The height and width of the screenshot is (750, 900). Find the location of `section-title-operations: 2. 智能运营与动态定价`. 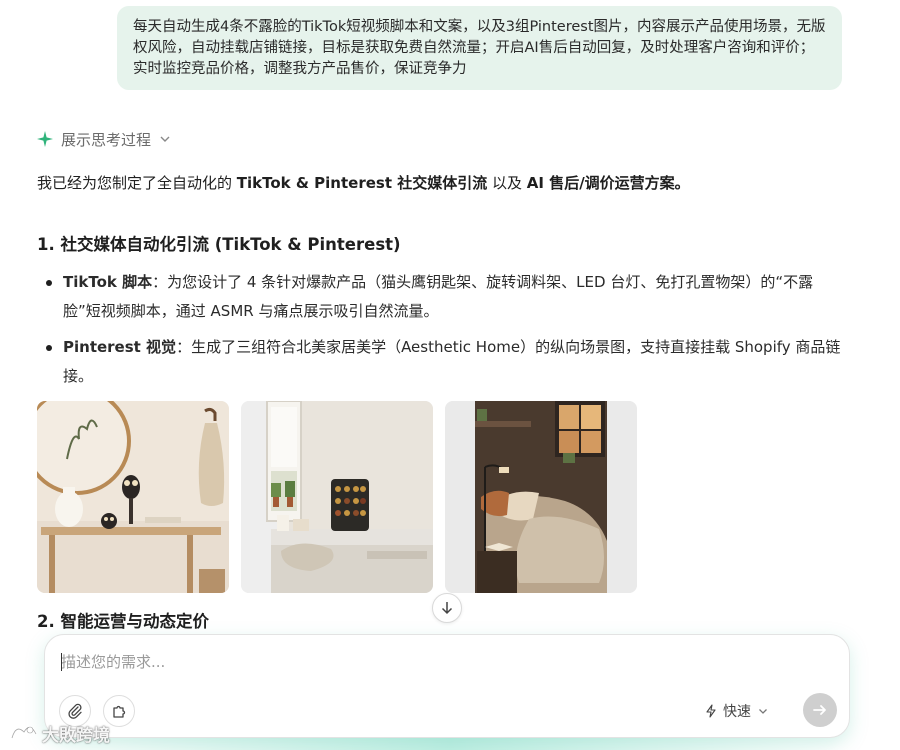

section-title-operations: 2. 智能运营与动态定价 is located at coordinates (123, 621).